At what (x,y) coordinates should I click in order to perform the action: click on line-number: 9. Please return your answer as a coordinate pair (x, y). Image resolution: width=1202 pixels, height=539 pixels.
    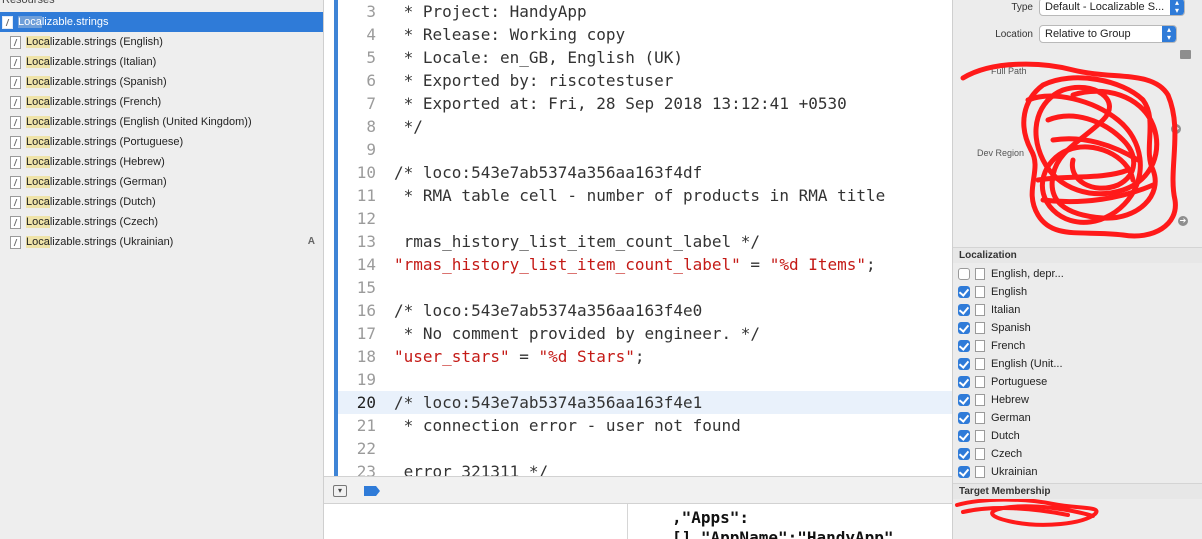
    Looking at the image, I should click on (371, 149).